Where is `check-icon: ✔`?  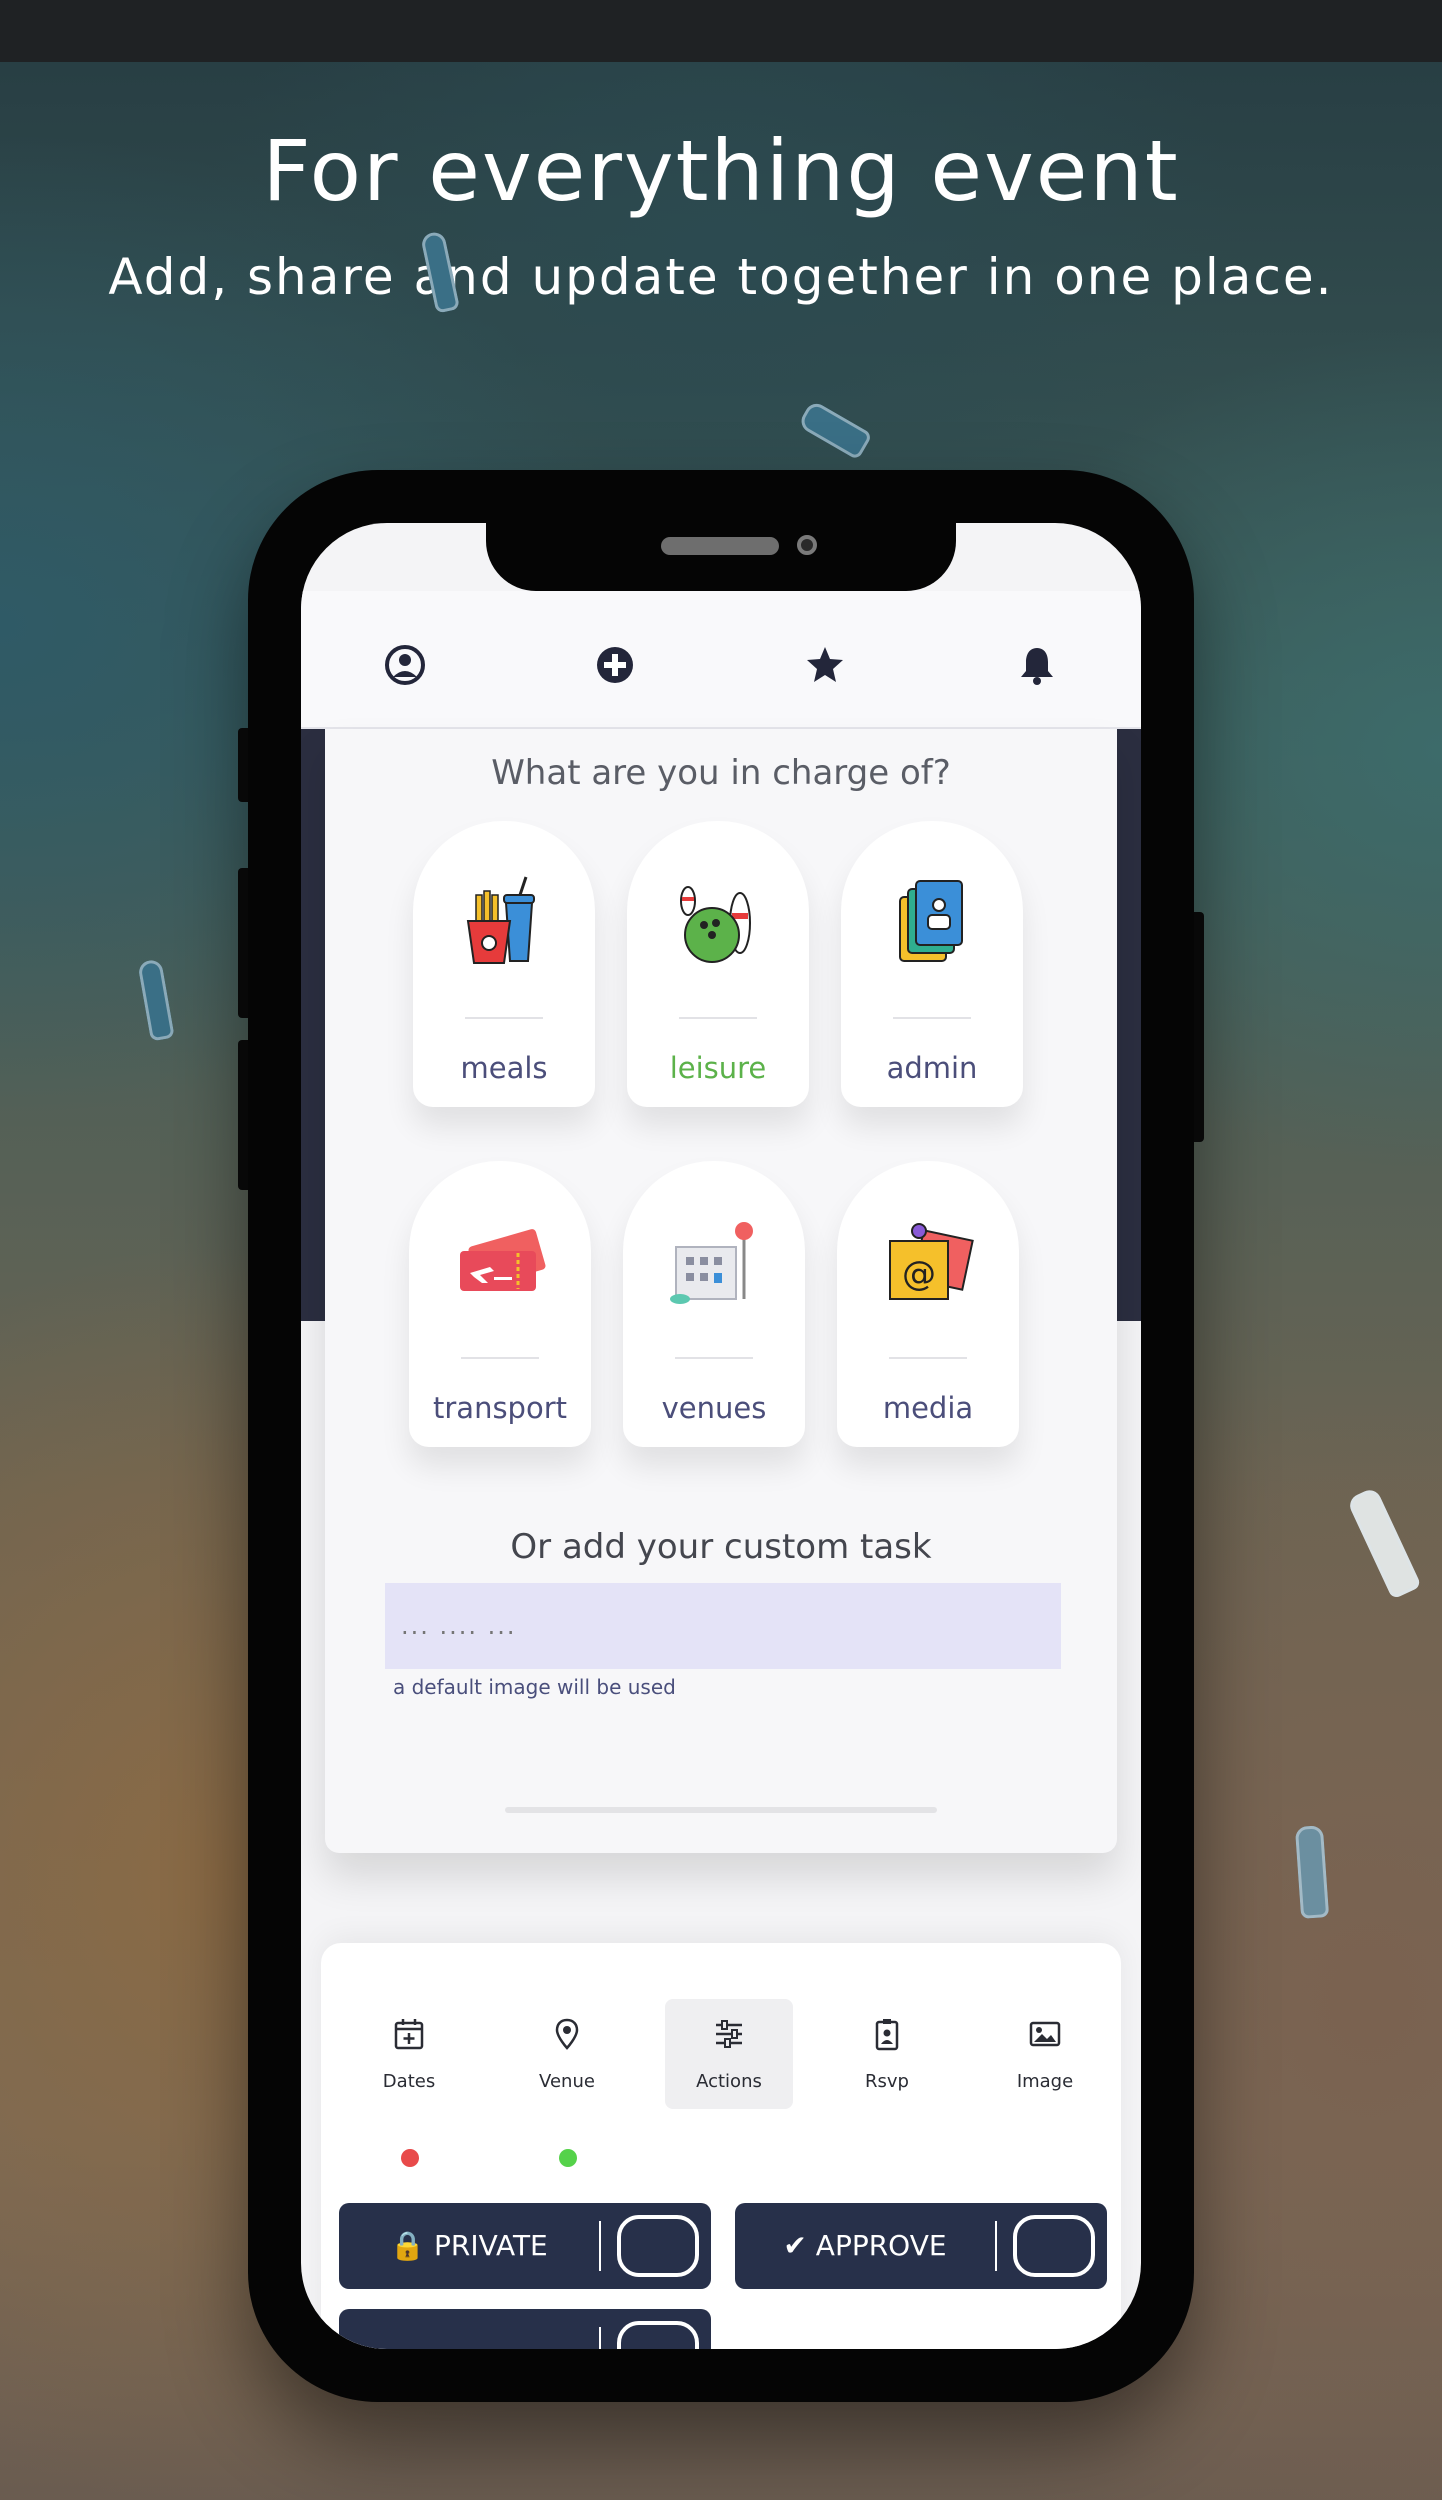
check-icon: ✔ is located at coordinates (795, 2245).